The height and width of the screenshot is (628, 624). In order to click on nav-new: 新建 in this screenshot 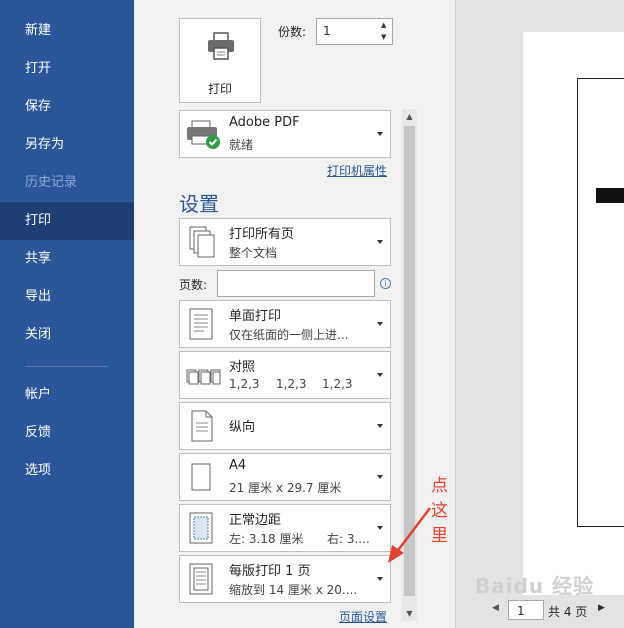, I will do `click(67, 31)`.